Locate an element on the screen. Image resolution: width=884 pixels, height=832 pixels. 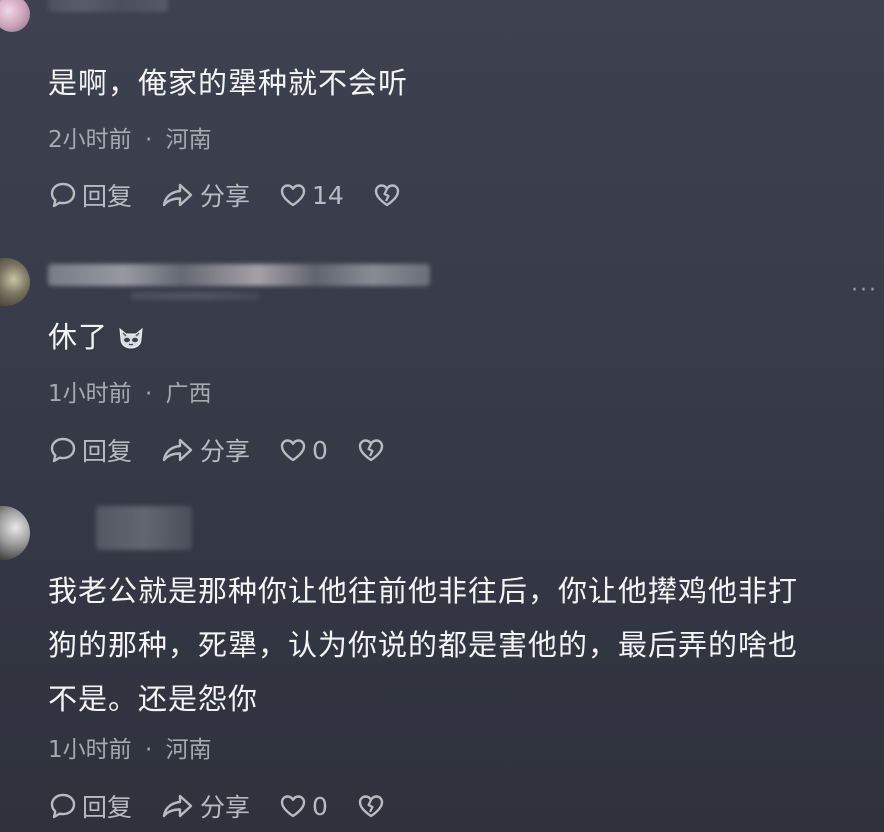
more-options-button: ··· is located at coordinates (864, 290).